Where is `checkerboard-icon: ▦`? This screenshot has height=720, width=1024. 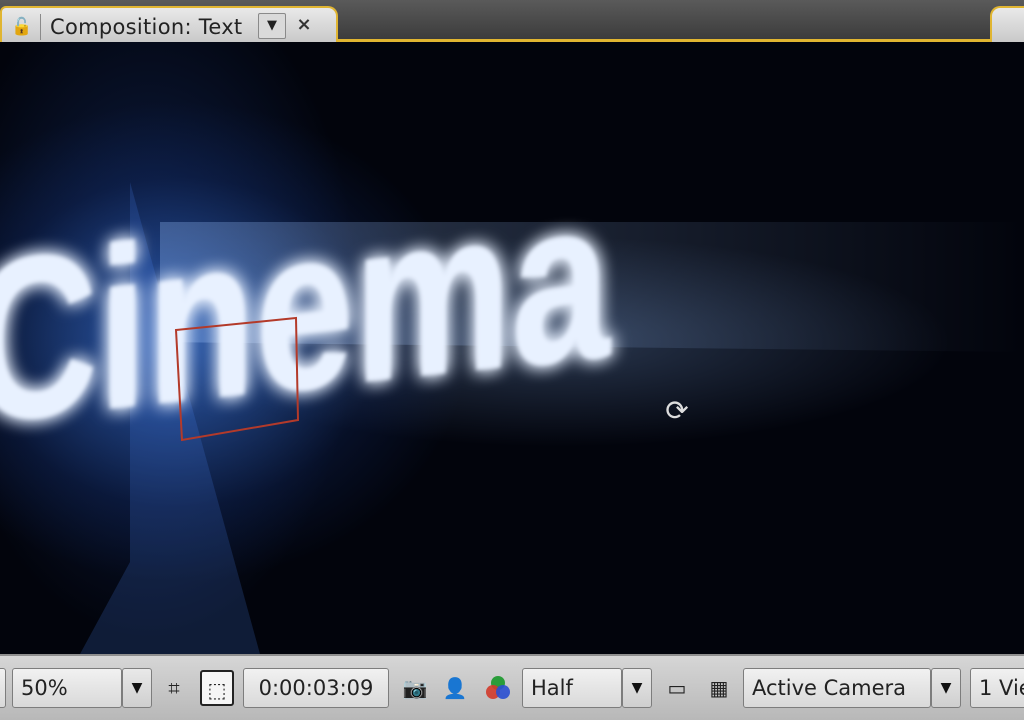
checkerboard-icon: ▦ is located at coordinates (719, 688).